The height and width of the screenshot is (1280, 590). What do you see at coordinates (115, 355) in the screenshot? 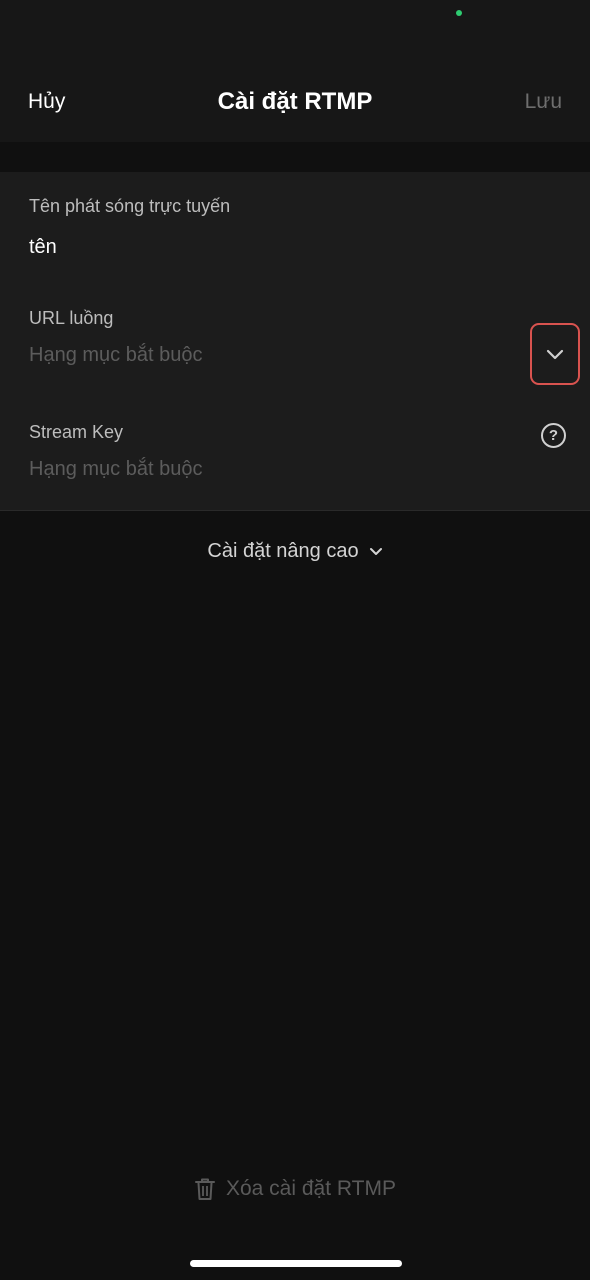
I see `stream-url-input: Hạng mục bắt buộc` at bounding box center [115, 355].